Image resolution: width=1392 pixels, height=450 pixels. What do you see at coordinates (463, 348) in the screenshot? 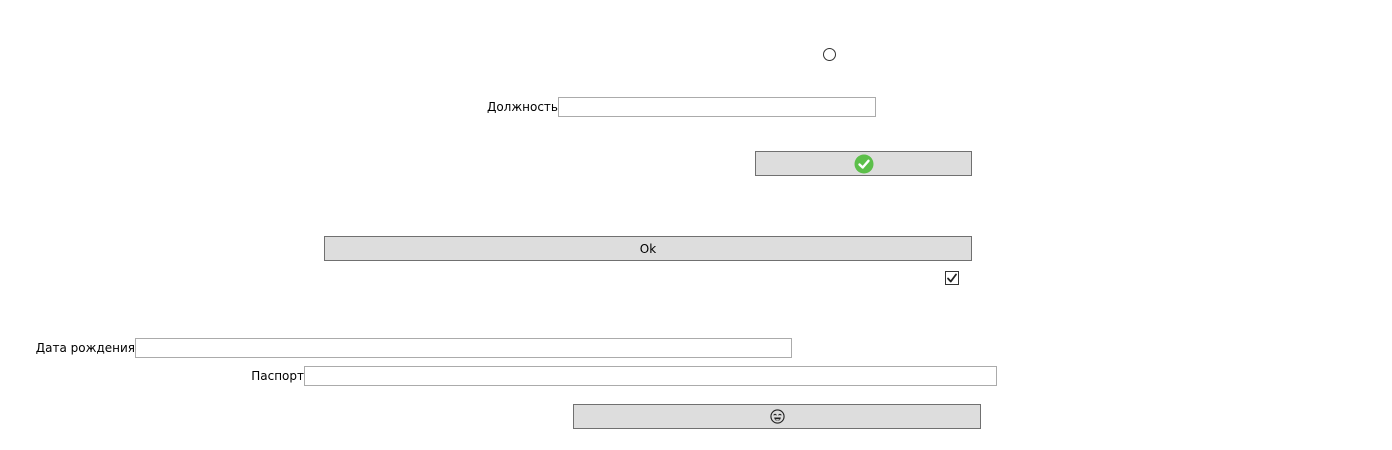
I see `birthdate-input` at bounding box center [463, 348].